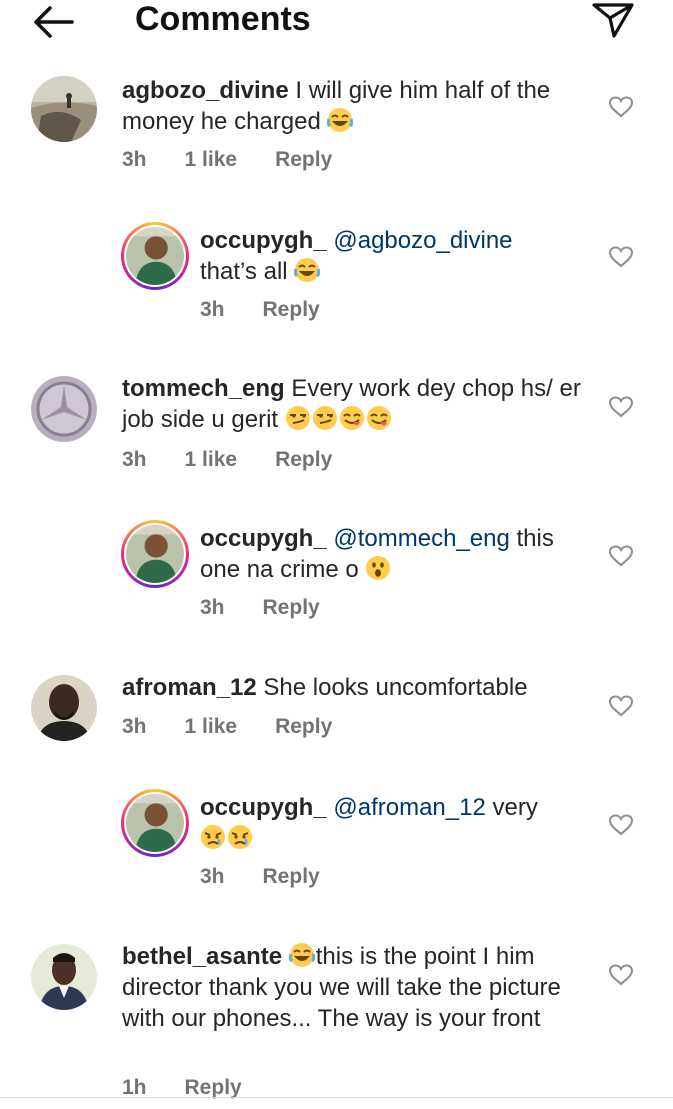  What do you see at coordinates (223, 19) in the screenshot?
I see `page-title: Comments` at bounding box center [223, 19].